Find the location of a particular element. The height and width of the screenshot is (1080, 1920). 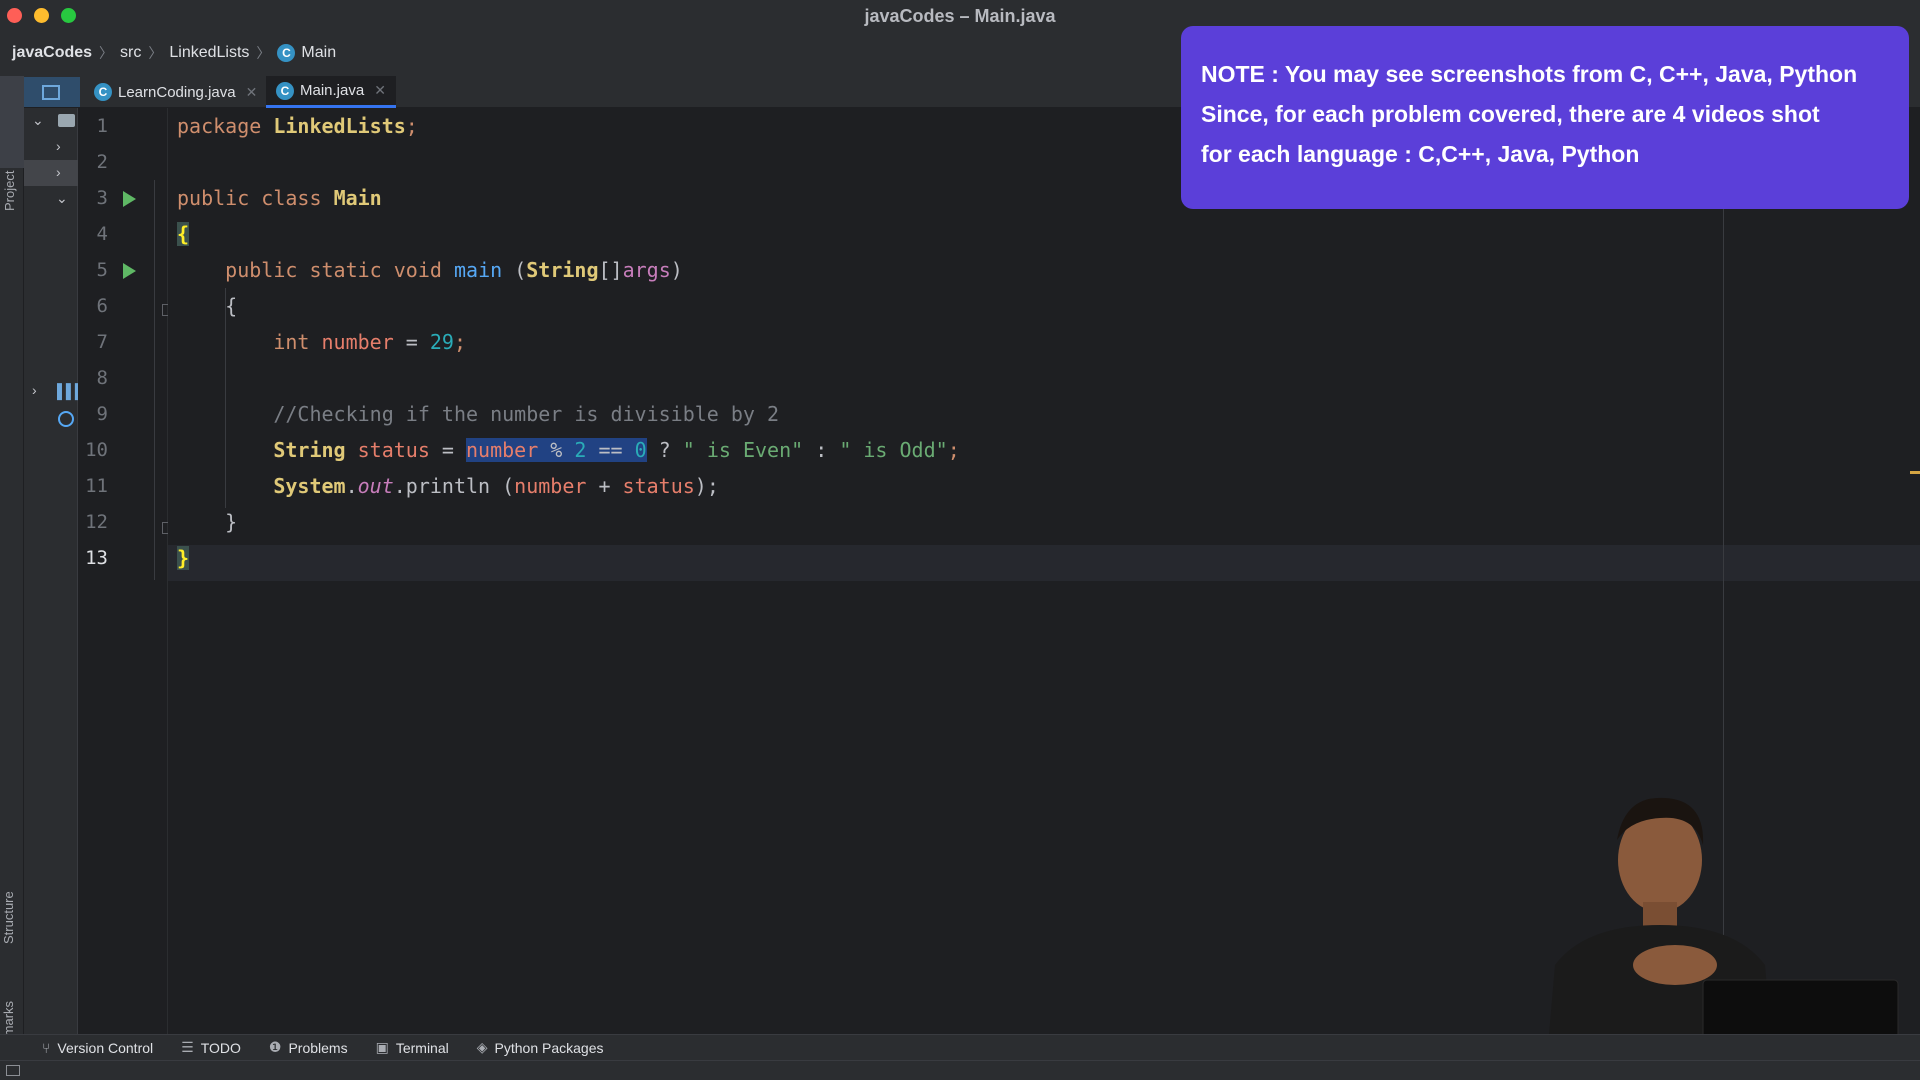

tab-main-java: C Main.java ✕ is located at coordinates (331, 92).